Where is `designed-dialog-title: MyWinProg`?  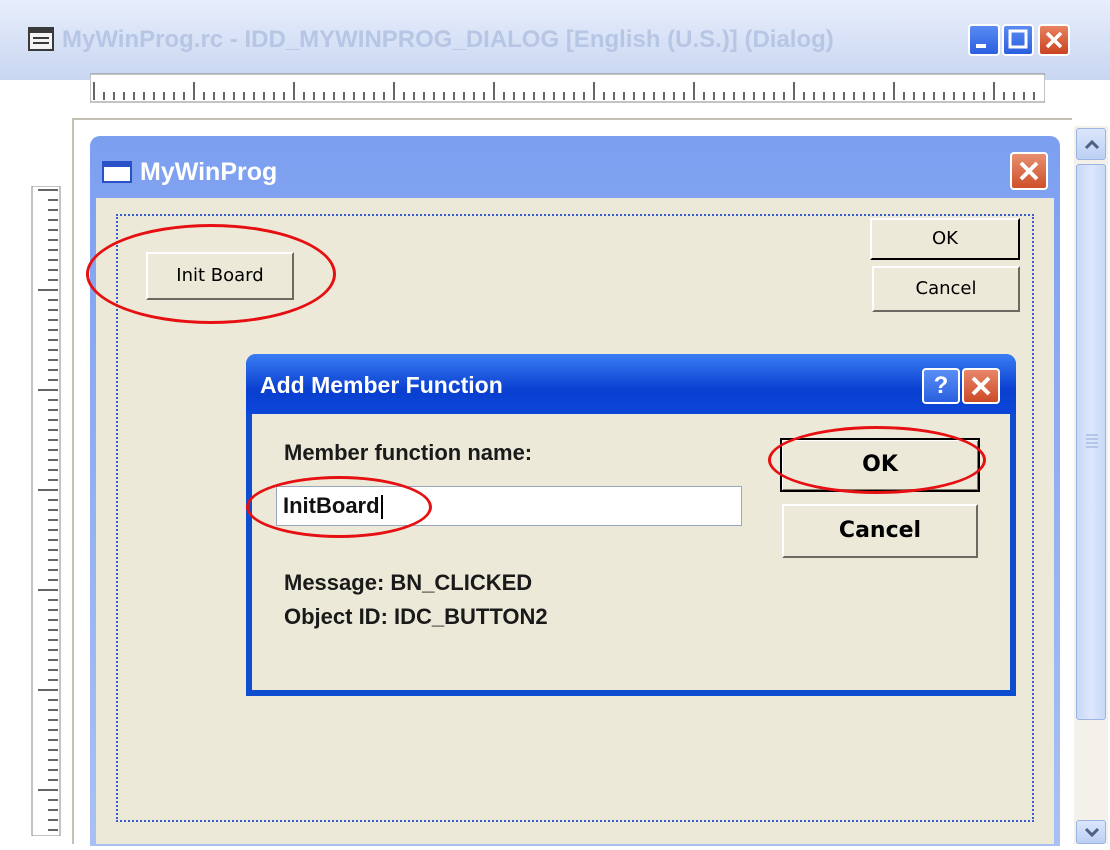
designed-dialog-title: MyWinProg is located at coordinates (209, 172).